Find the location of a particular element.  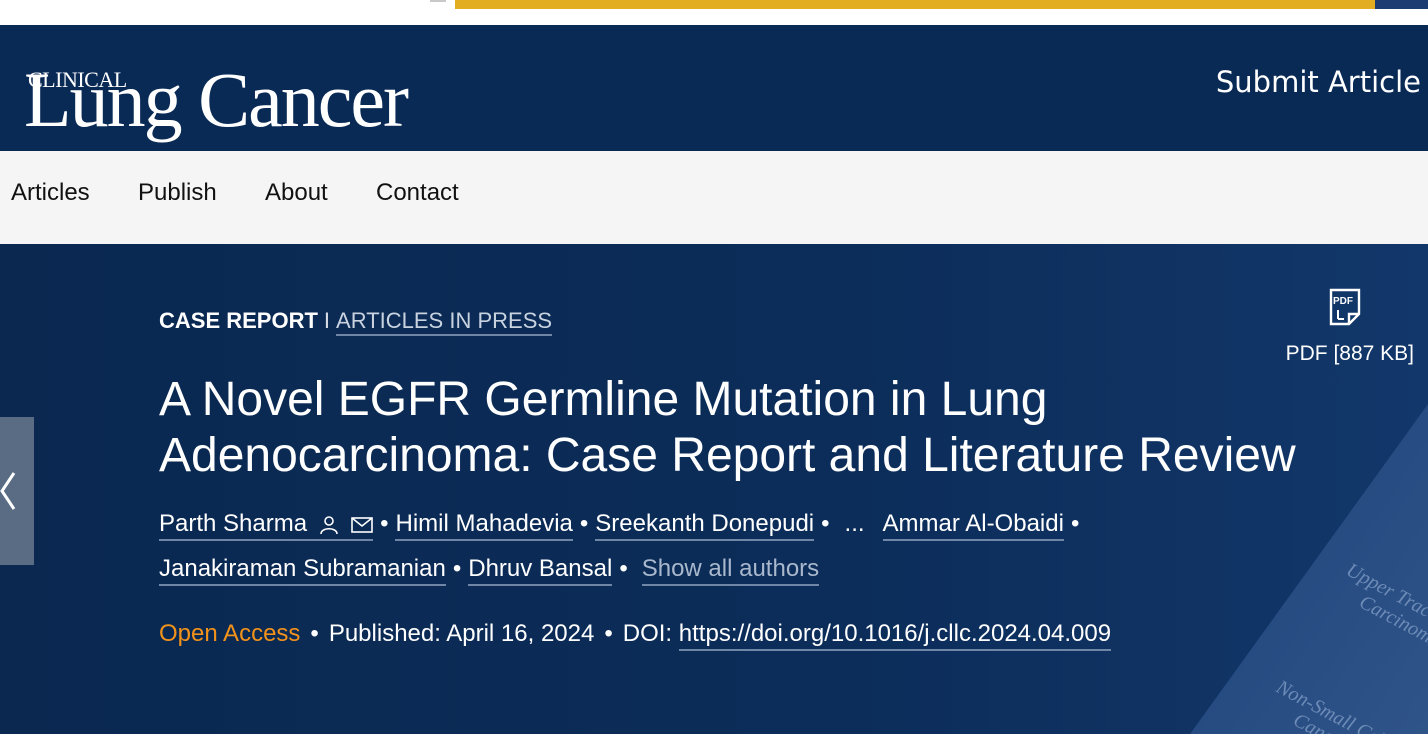

person-icon is located at coordinates (329, 525).